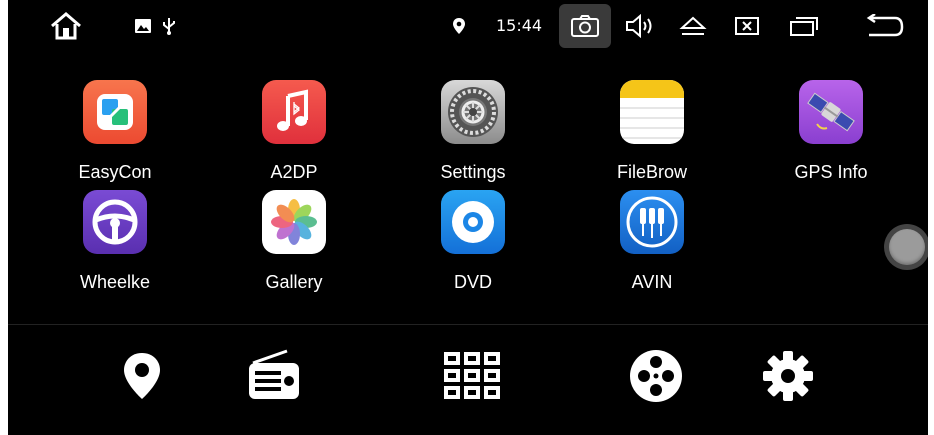 Image resolution: width=934 pixels, height=435 pixels. I want to click on app-gallery: Gallery, so click(294, 245).